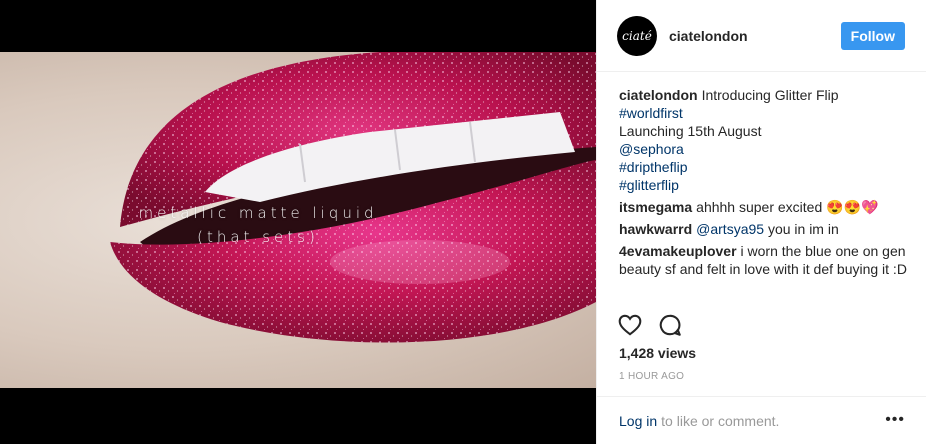 The height and width of the screenshot is (444, 926). I want to click on comment-item: itsmegama ahhhh super excited 😍😍💖, so click(764, 207).